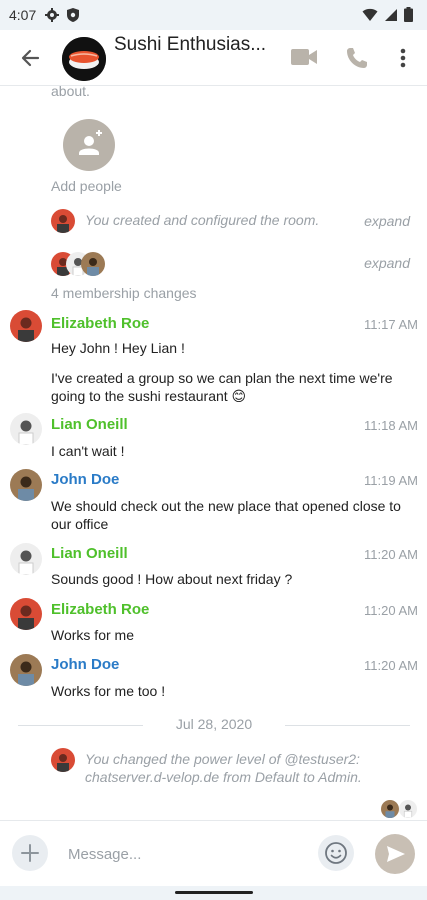 The image size is (427, 900). I want to click on phone-icon, so click(357, 58).